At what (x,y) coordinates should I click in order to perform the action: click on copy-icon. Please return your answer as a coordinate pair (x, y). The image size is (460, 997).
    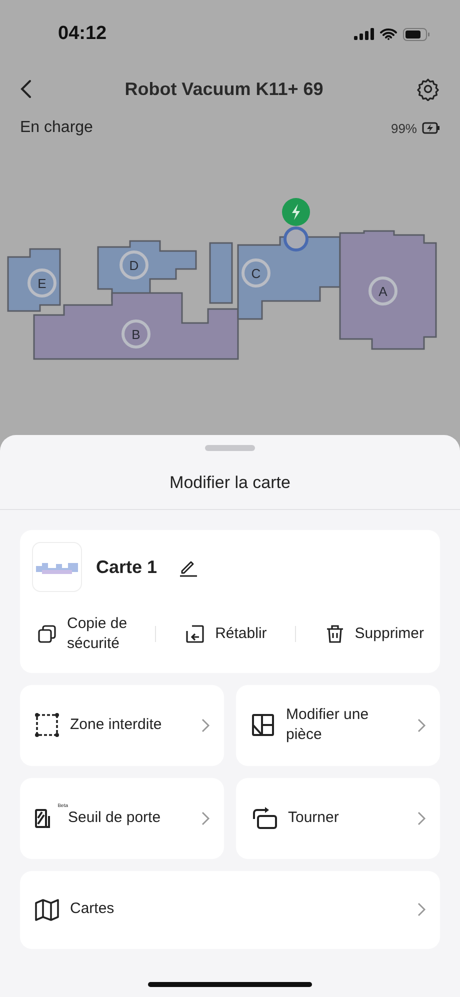
    Looking at the image, I should click on (47, 634).